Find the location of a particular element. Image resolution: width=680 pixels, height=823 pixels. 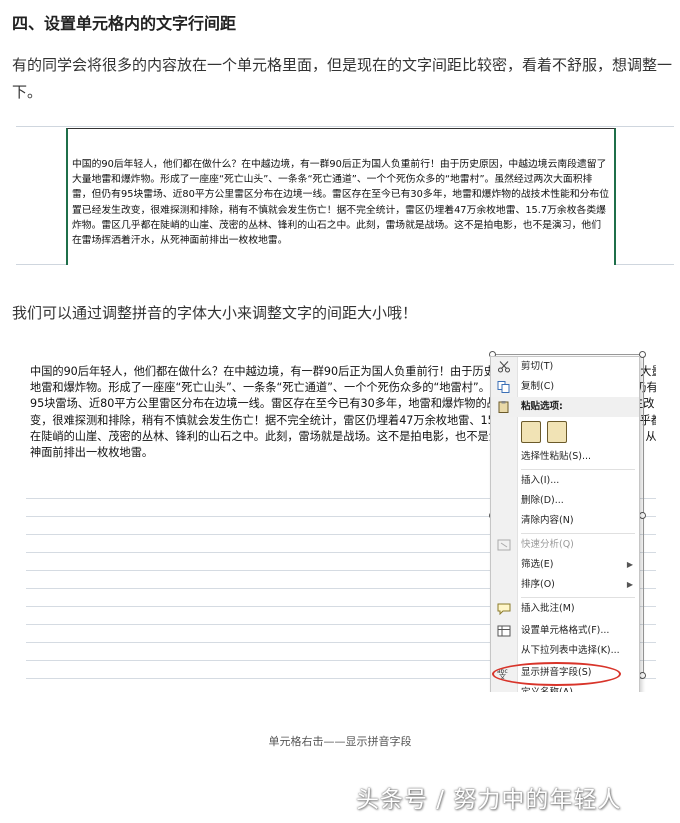

scissors-icon is located at coordinates (504, 367).